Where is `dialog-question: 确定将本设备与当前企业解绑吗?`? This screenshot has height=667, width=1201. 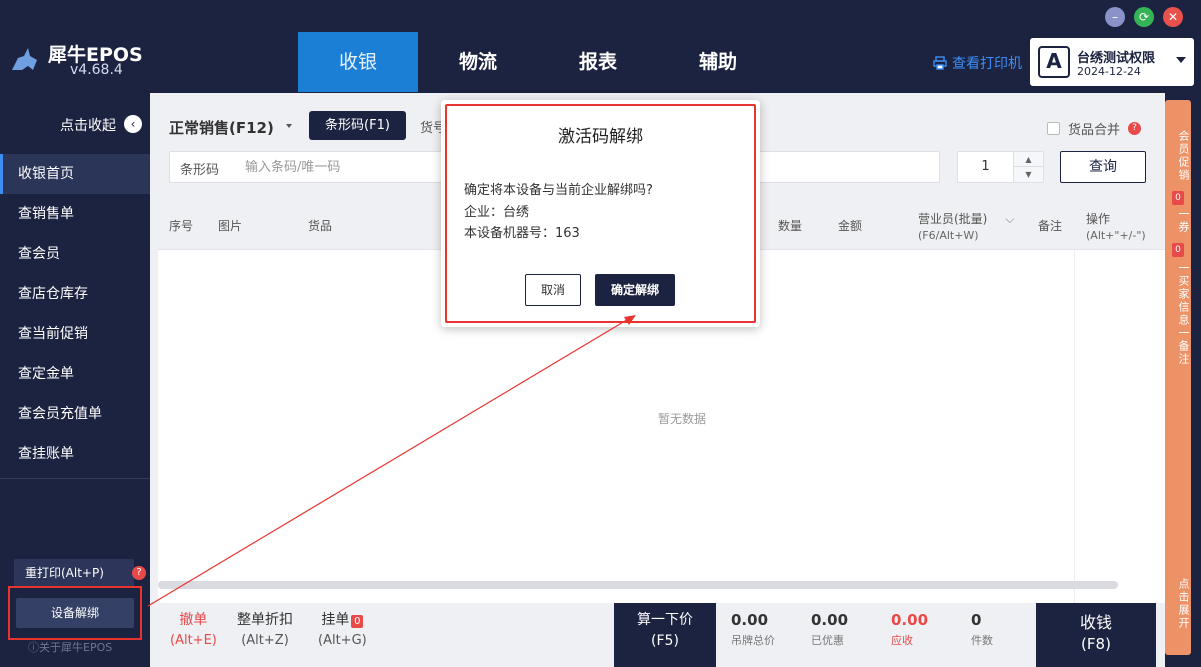 dialog-question: 确定将本设备与当前企业解绑吗? is located at coordinates (558, 190).